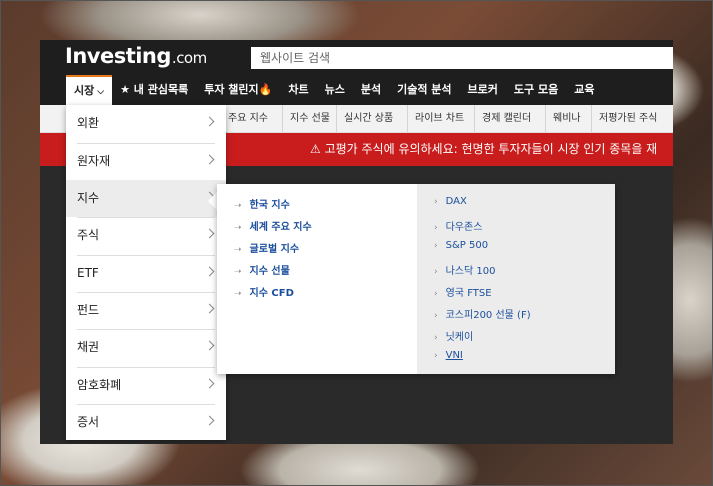 The width and height of the screenshot is (713, 486). Describe the element at coordinates (488, 315) in the screenshot. I see `index-label: 코스피200 선물 (F)` at that location.